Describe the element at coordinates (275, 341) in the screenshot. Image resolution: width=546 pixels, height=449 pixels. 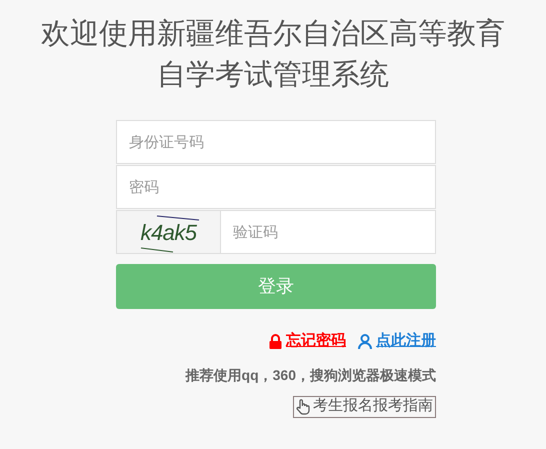
I see `lock-icon` at that location.